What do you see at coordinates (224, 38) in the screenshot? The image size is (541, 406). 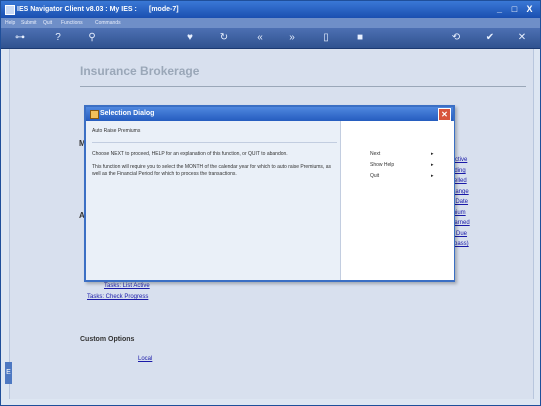 I see `refresh-icon: ↻` at bounding box center [224, 38].